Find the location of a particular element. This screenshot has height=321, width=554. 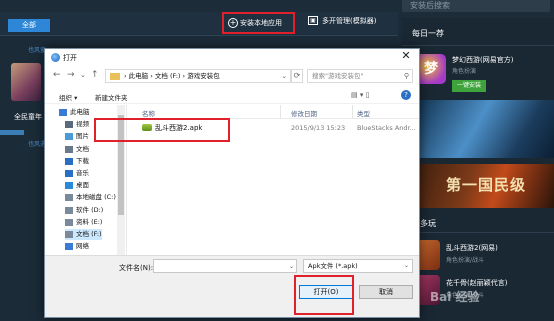

plus-circle-icon: + is located at coordinates (233, 23).